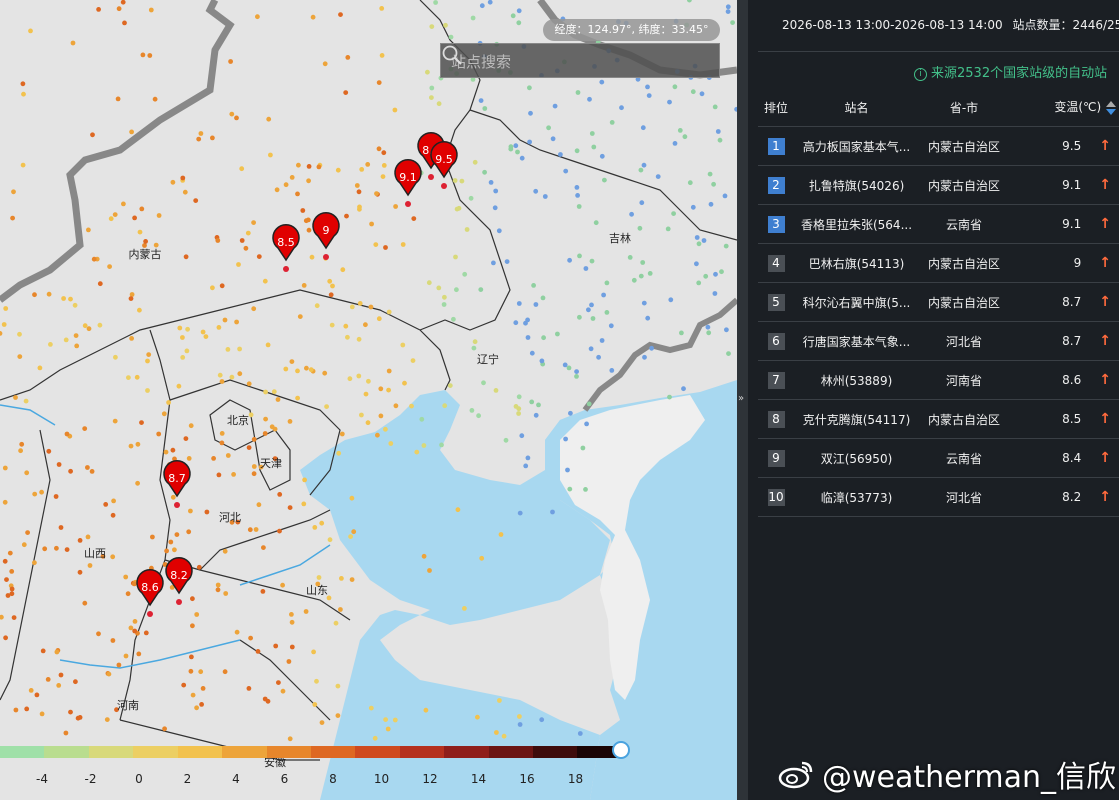 This screenshot has height=800, width=1119. What do you see at coordinates (621, 750) in the screenshot?
I see `legend-slider-handle` at bounding box center [621, 750].